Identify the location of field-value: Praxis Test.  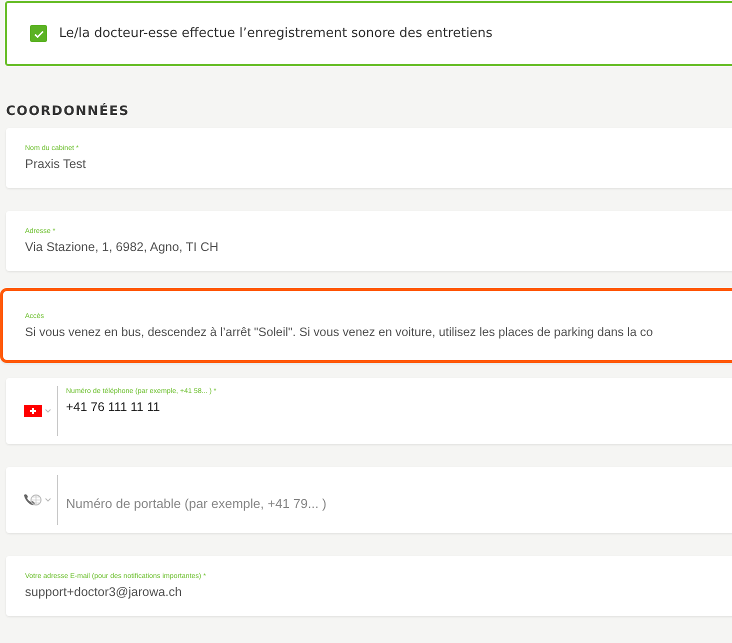
(56, 164).